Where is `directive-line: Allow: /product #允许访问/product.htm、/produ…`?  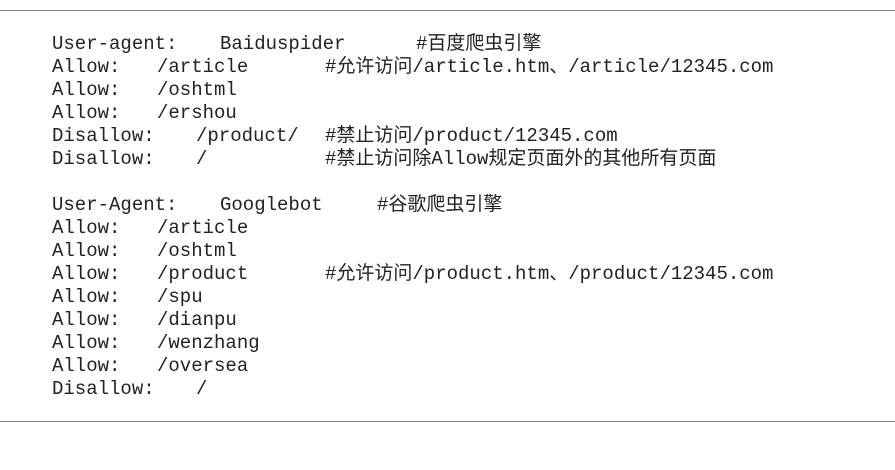
directive-line: Allow: /product #允许访问/product.htm、/produ… is located at coordinates (467, 274).